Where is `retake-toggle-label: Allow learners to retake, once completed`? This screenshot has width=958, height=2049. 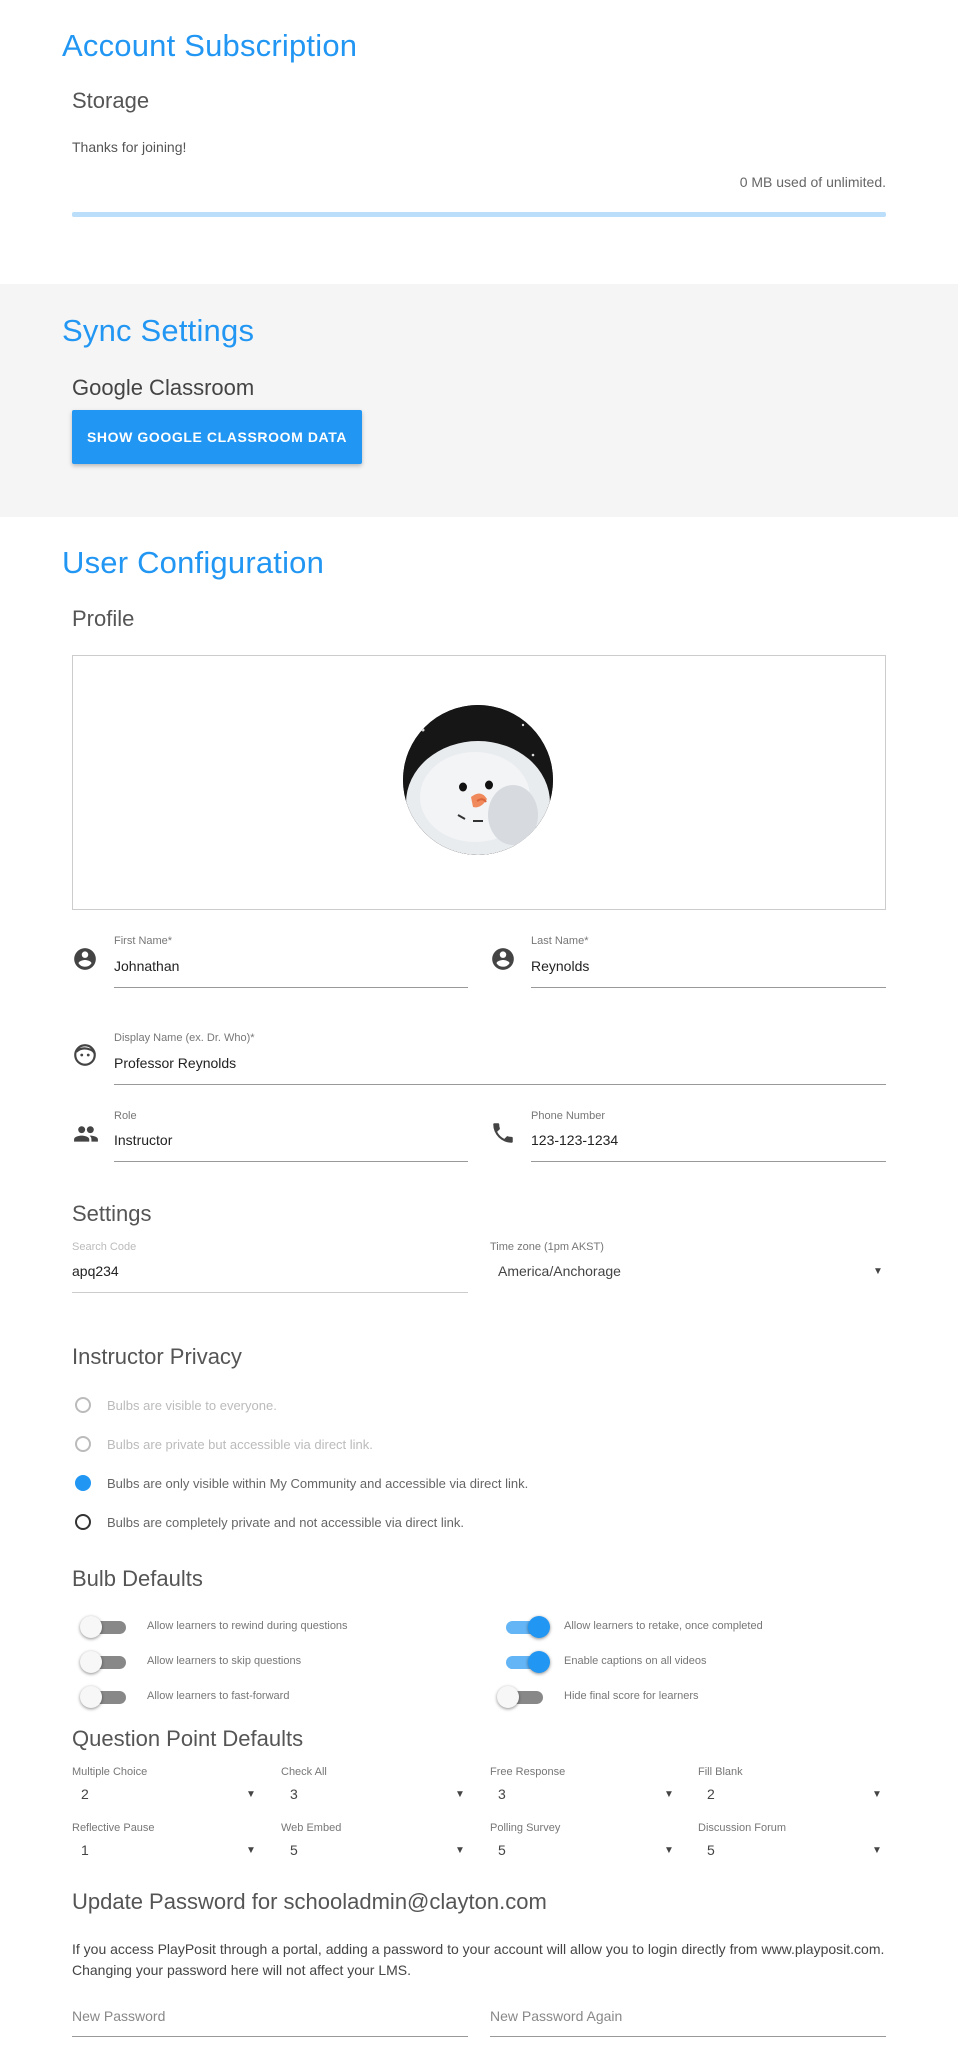 retake-toggle-label: Allow learners to retake, once completed is located at coordinates (663, 1626).